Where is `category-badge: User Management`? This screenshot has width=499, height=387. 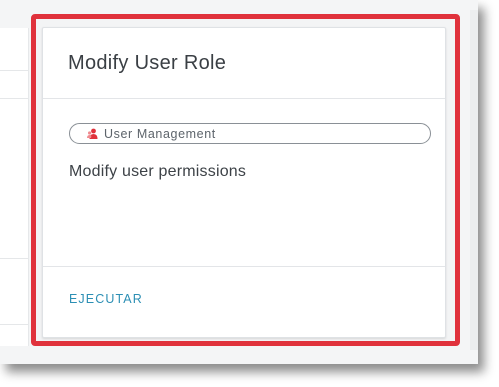
category-badge: User Management is located at coordinates (250, 133).